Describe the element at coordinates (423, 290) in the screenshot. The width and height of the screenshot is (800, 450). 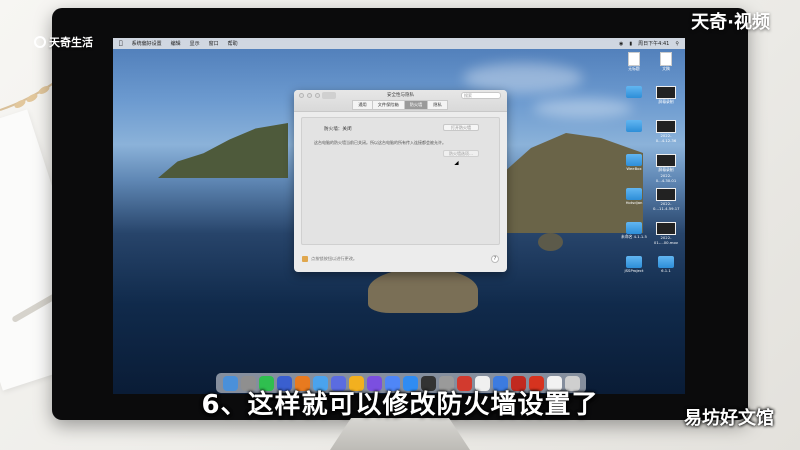
I see `island-rock` at that location.